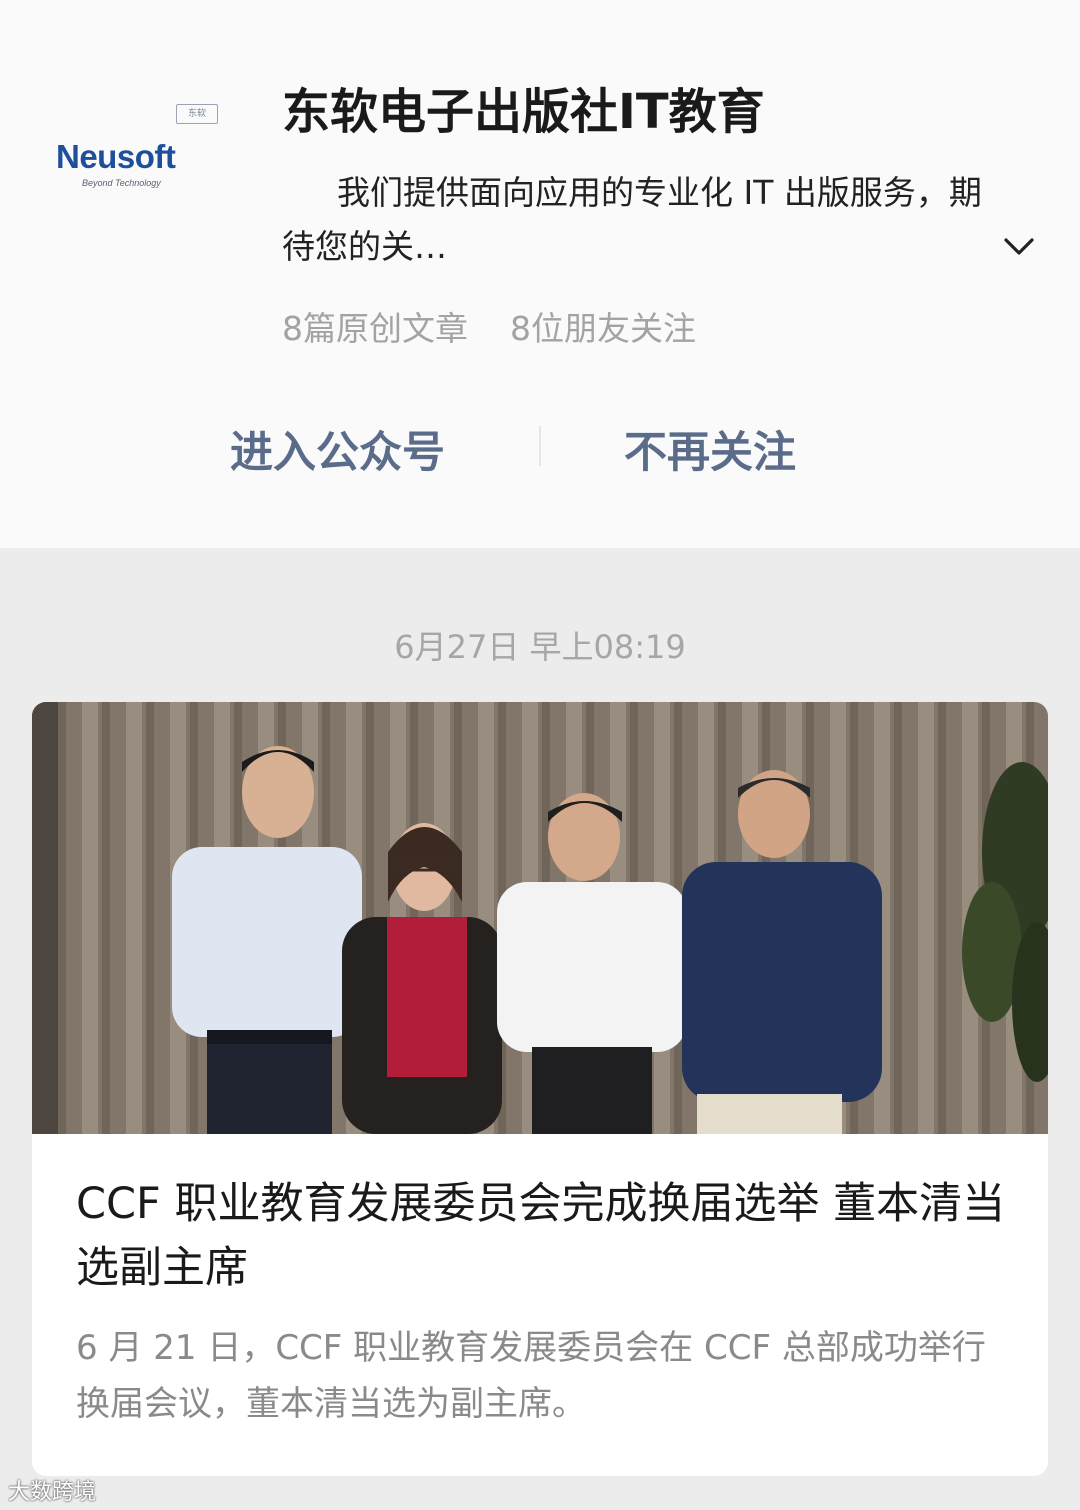 The width and height of the screenshot is (1080, 1510). I want to click on article-title: CCF 职业教育发展委员会完成换届选举 董本清当选副主席, so click(546, 1236).